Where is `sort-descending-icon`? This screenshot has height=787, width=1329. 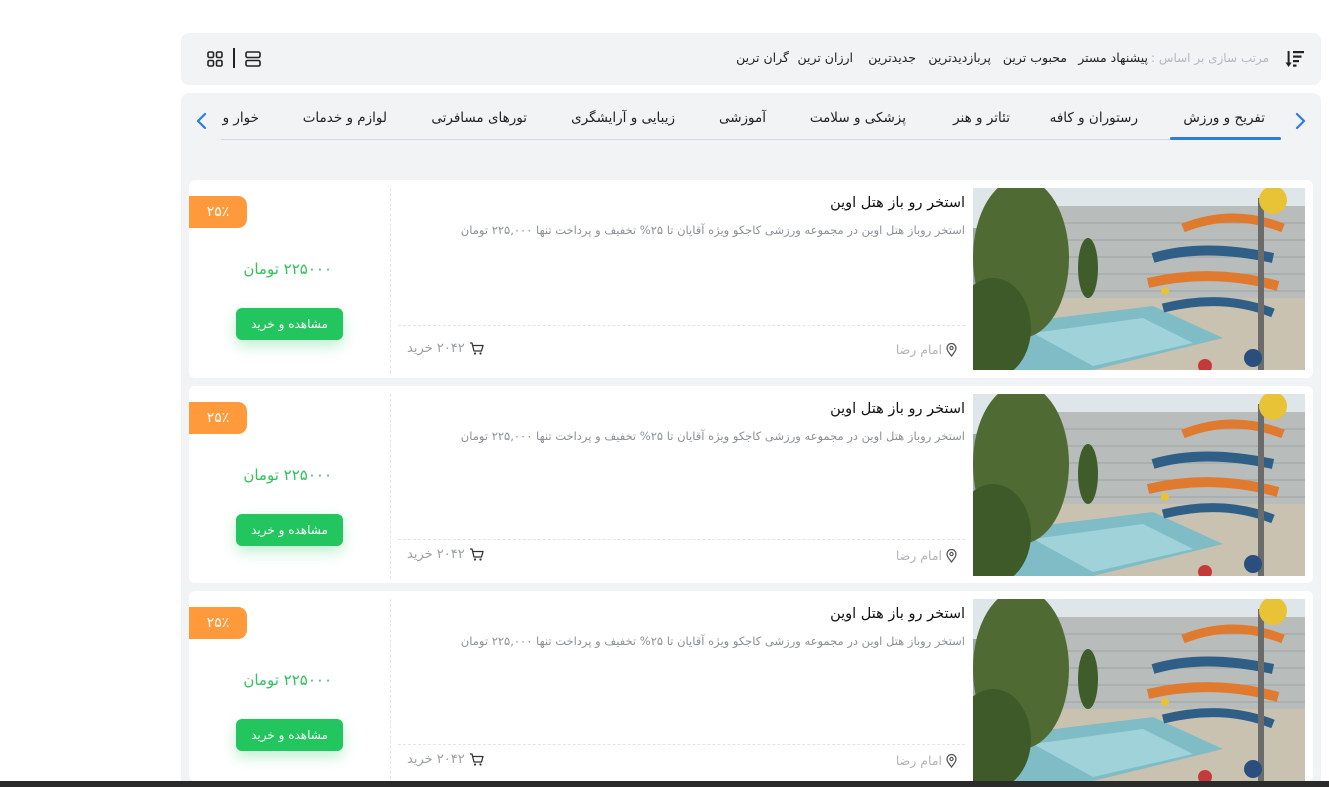 sort-descending-icon is located at coordinates (1295, 59).